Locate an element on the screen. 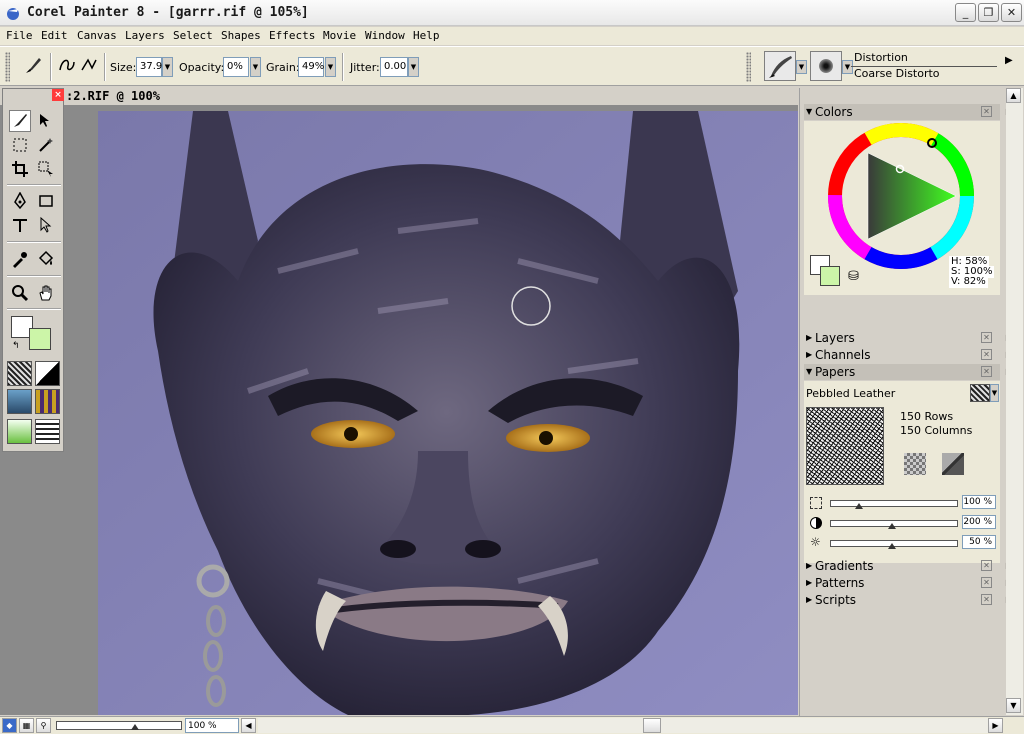 This screenshot has width=1024, height=734. paper-brightness-slider: ☼ 50 % is located at coordinates (905, 543).